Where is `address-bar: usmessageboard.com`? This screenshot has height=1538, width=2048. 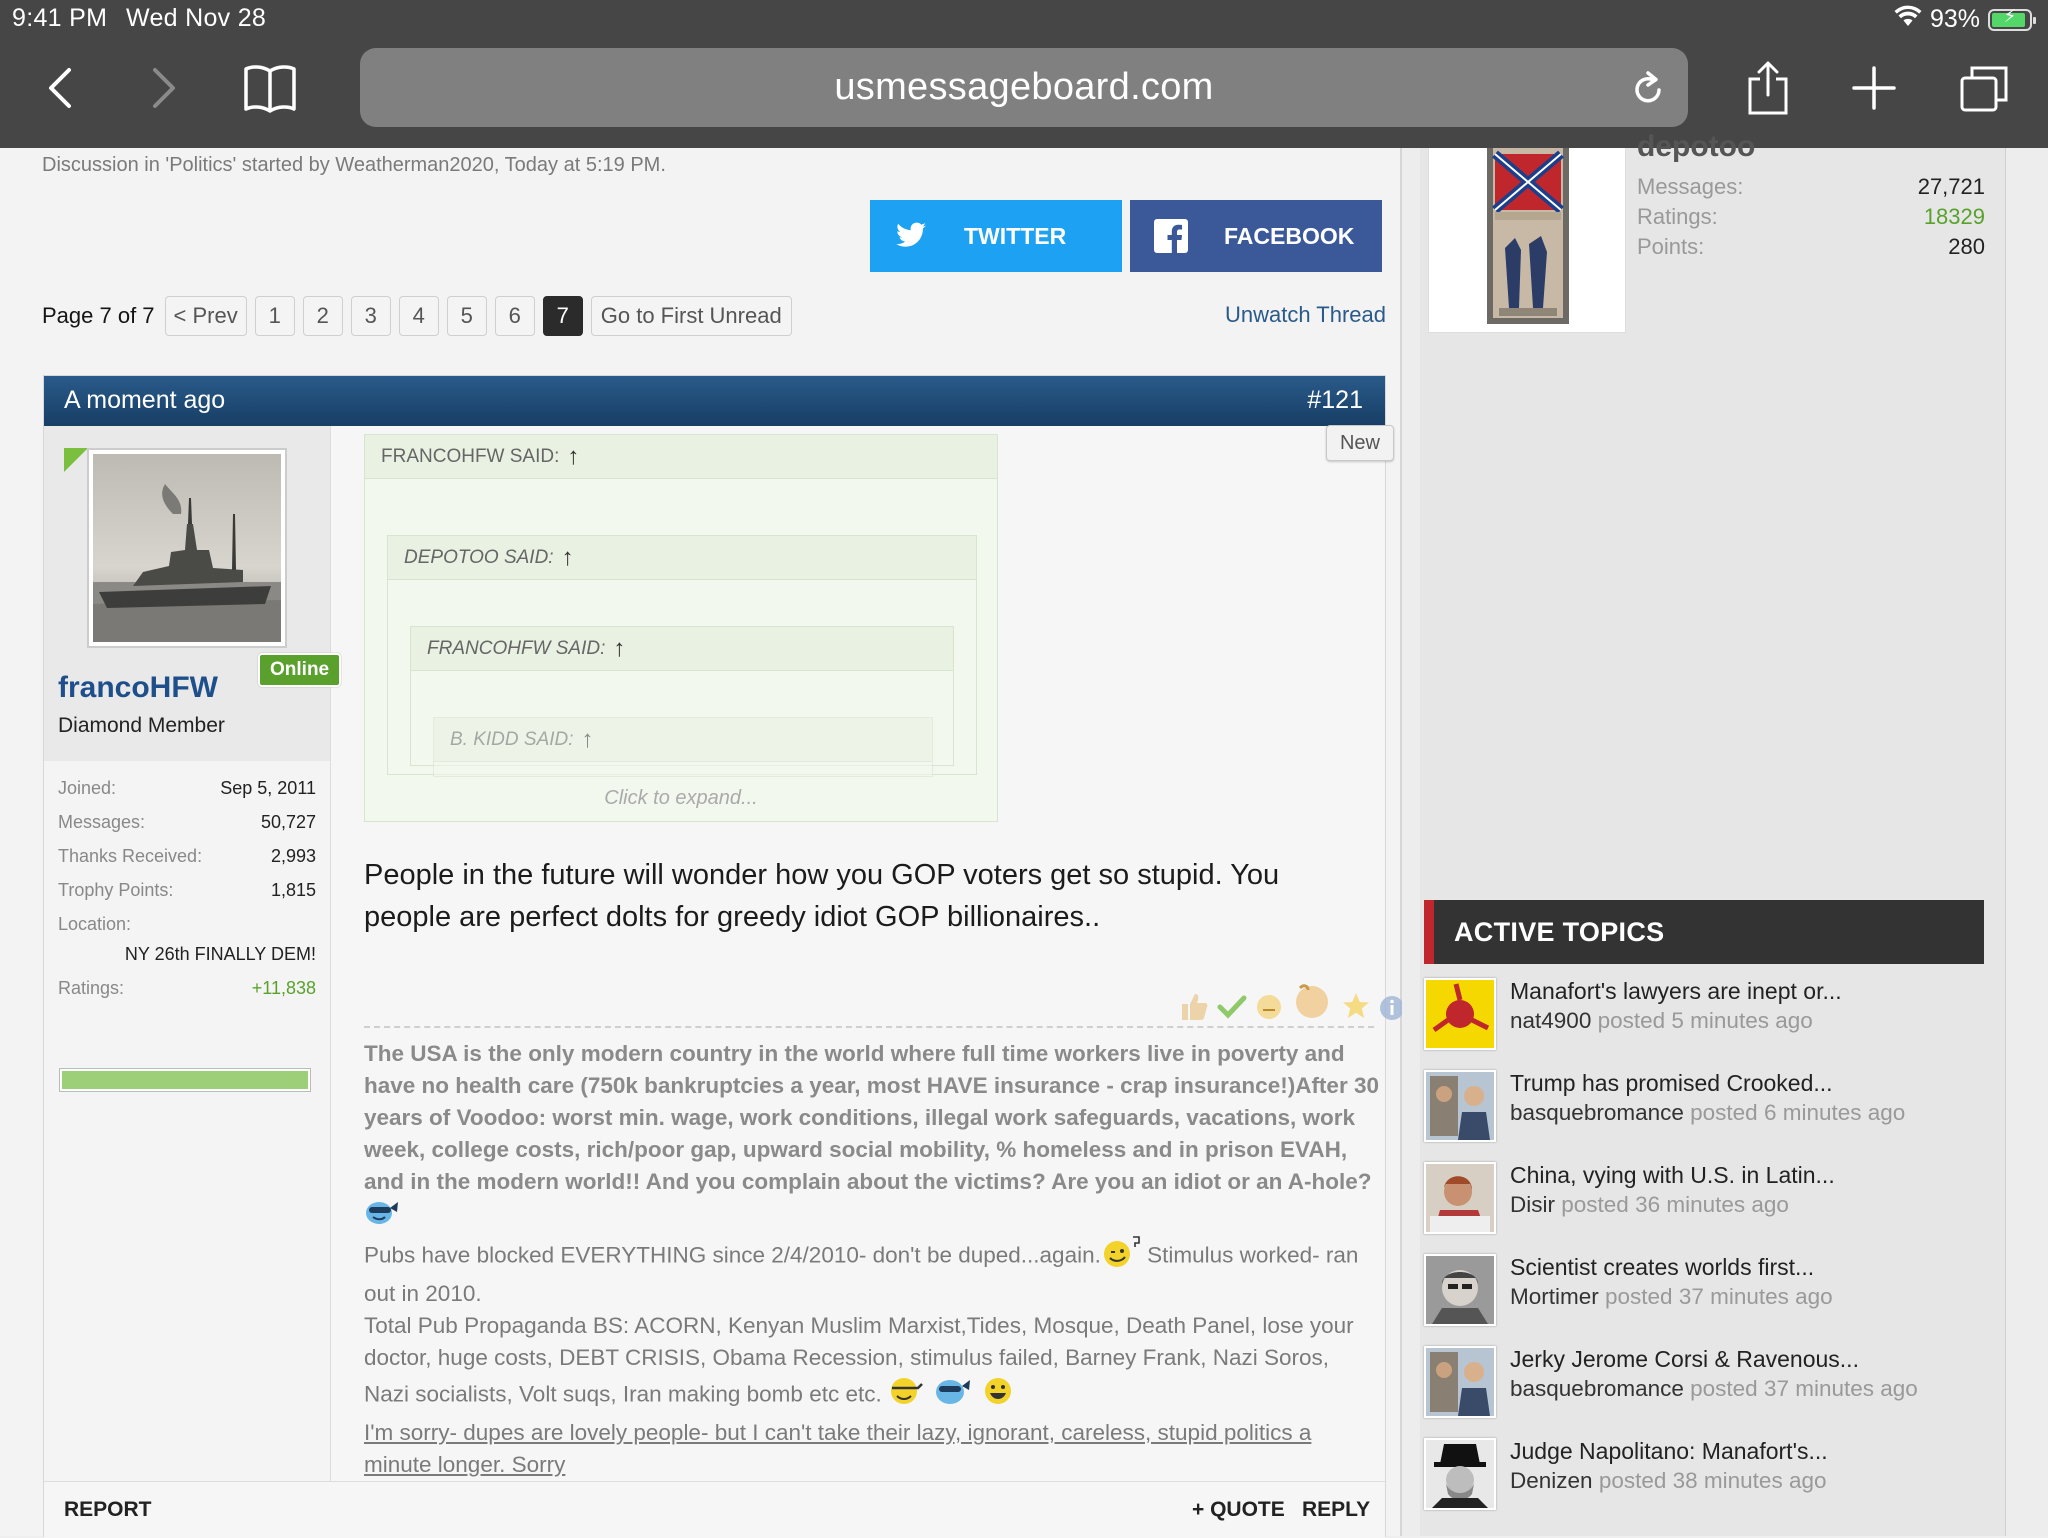 address-bar: usmessageboard.com is located at coordinates (1024, 87).